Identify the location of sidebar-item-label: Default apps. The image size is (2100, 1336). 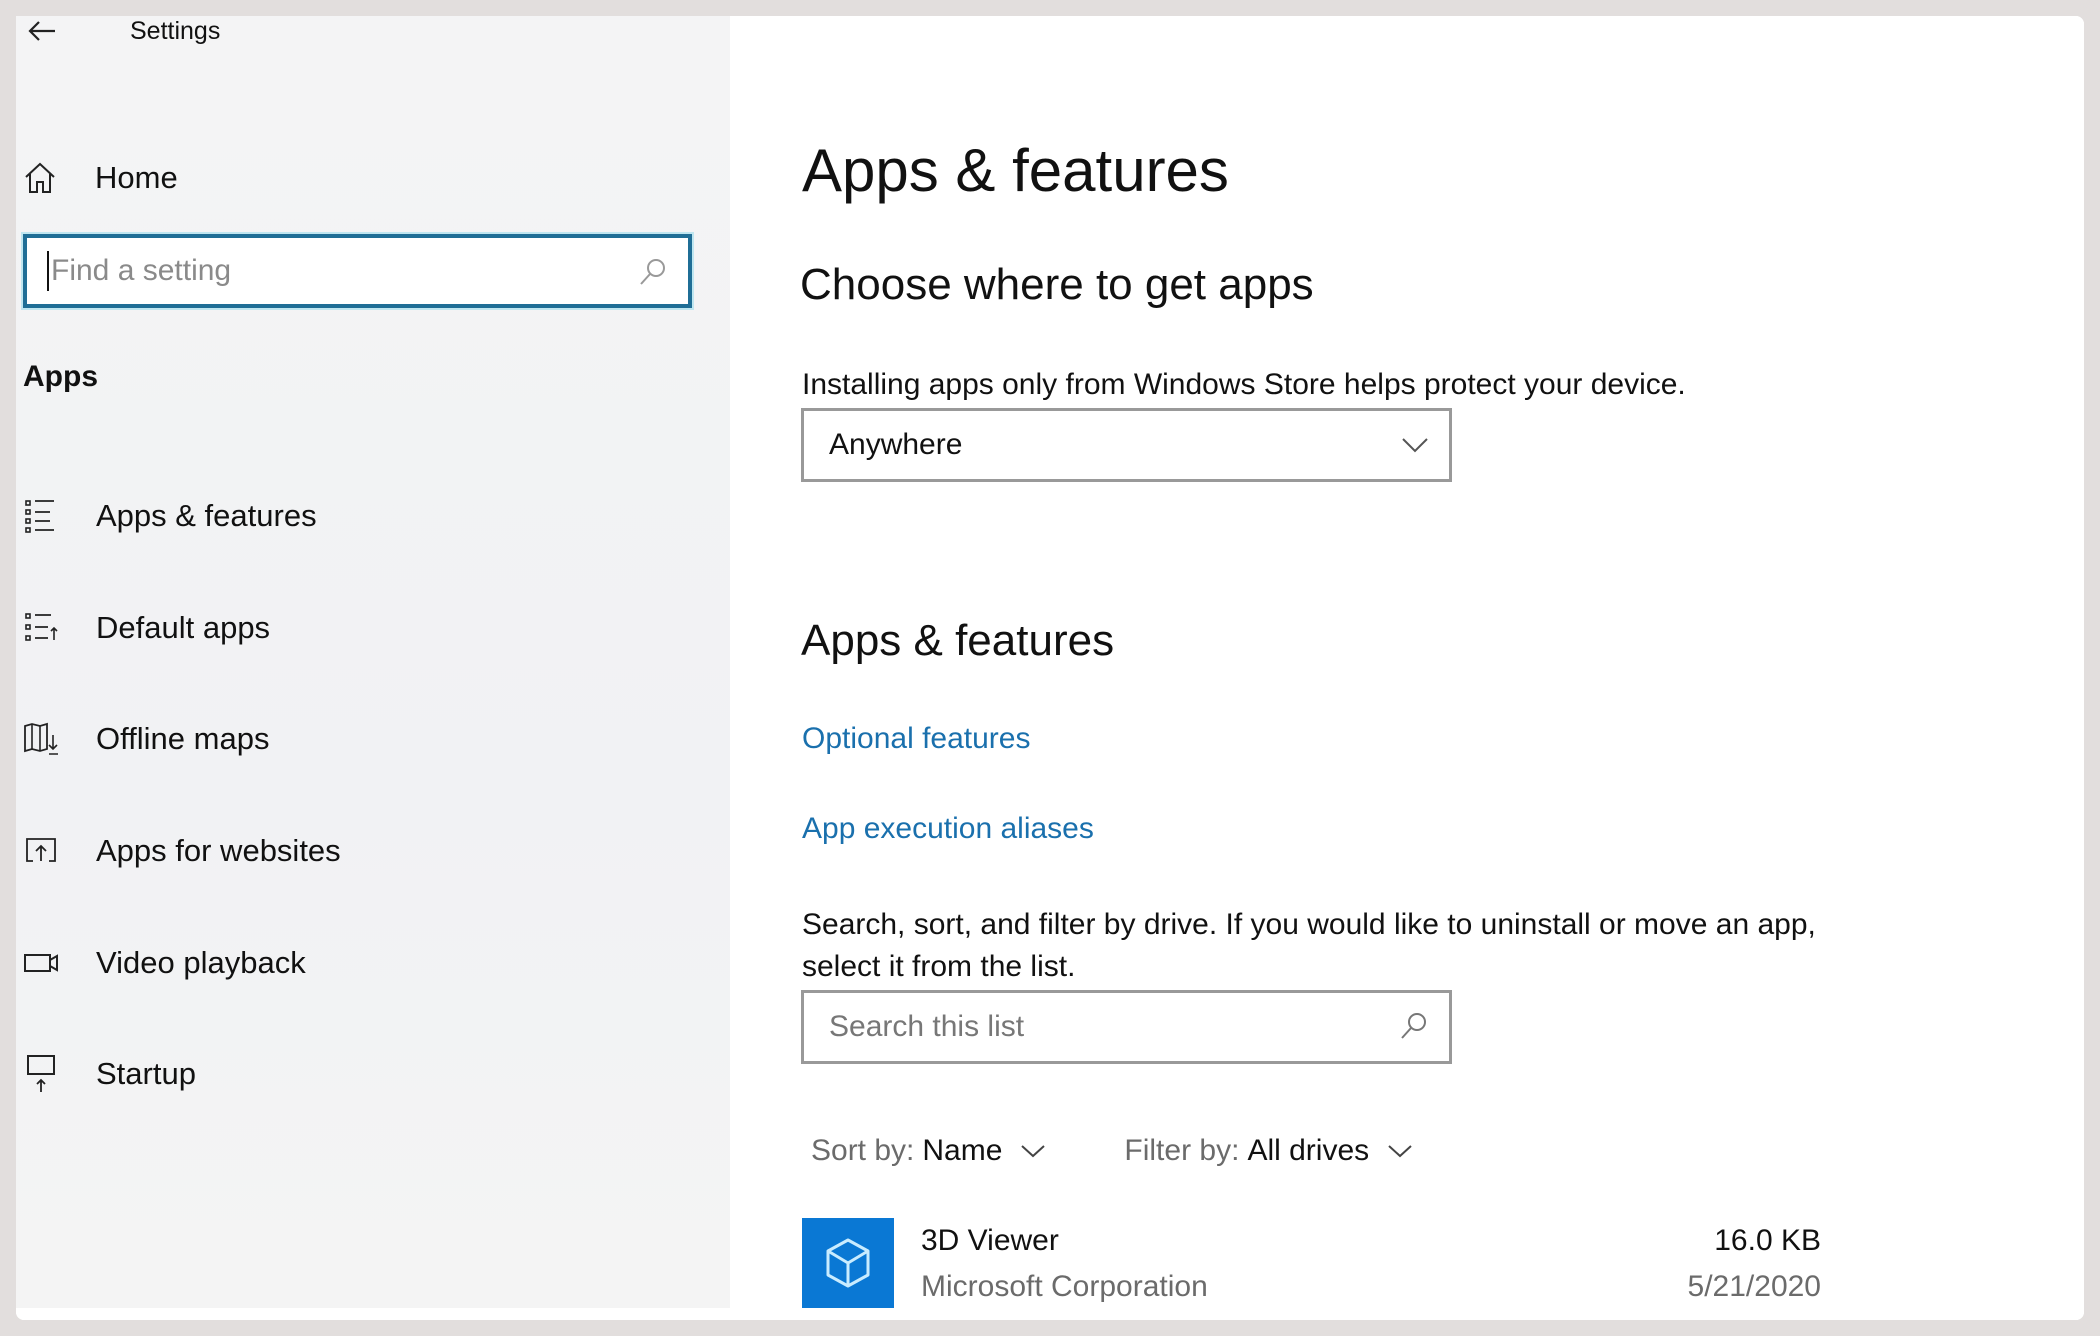
(183, 627).